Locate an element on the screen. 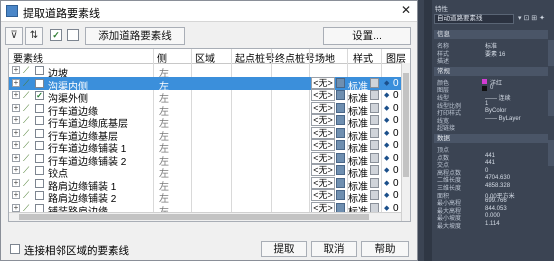 This screenshot has width=554, height=261. palette-property-value: 1.114 is located at coordinates (492, 224).